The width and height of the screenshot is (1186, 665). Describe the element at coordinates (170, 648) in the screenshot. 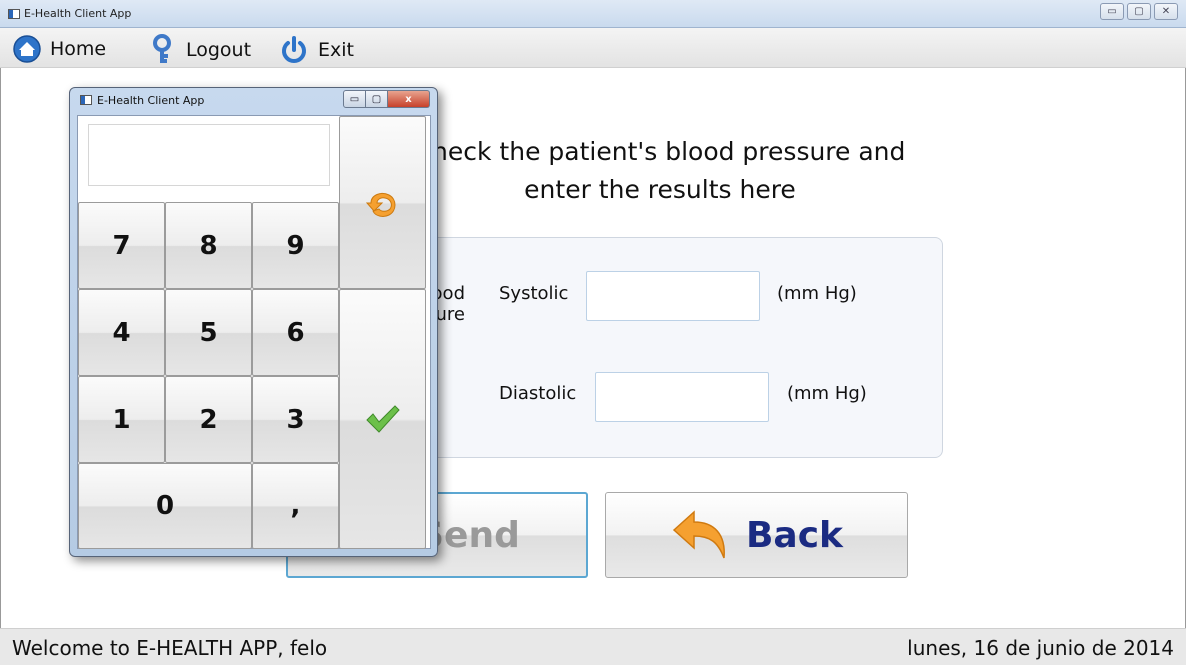

I see `welcome-text: Welcome to E-HEALTH APP, felo` at that location.